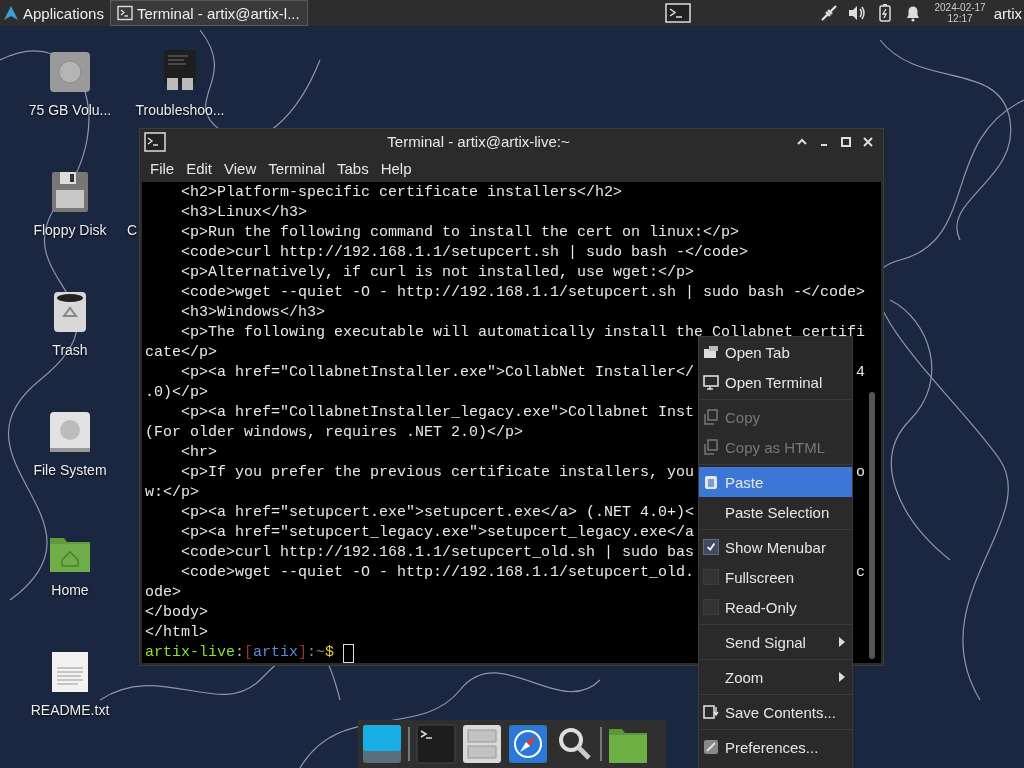  I want to click on terminal-line: <h3>Windows</h3>, so click(253, 313).